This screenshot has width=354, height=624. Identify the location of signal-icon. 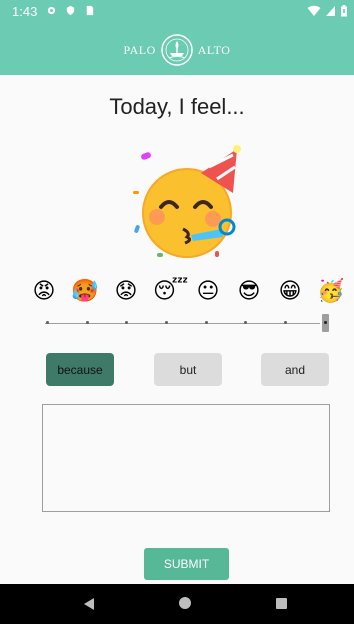
(330, 11).